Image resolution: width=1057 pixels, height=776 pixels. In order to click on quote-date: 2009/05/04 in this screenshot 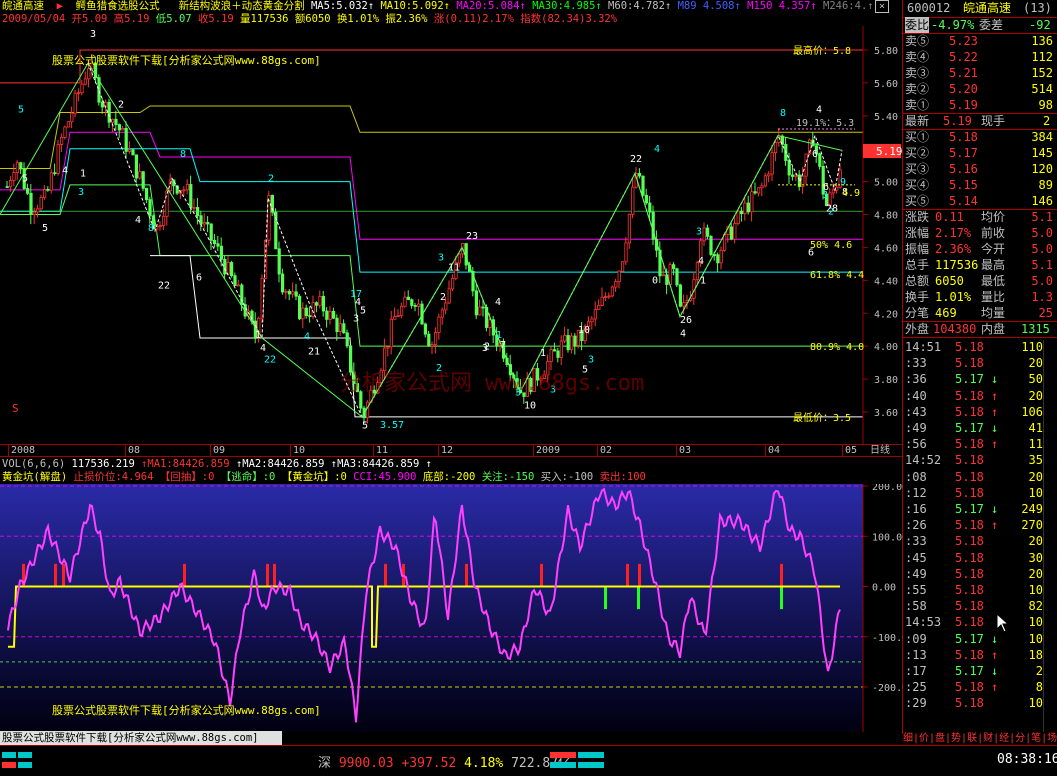, I will do `click(34, 19)`.